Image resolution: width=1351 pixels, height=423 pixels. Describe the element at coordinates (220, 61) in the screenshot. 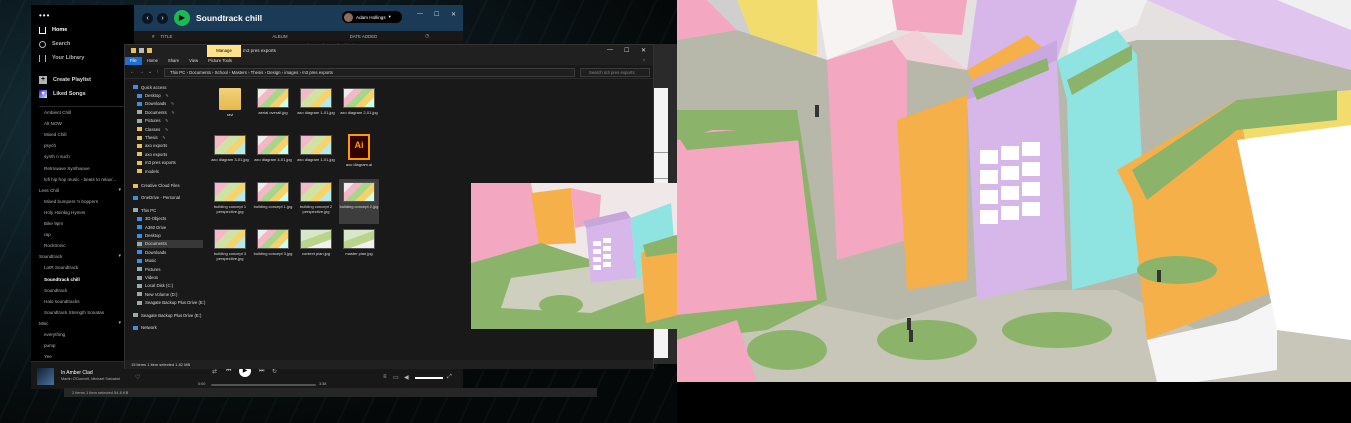

I see `tab-picture-tools: Picture Tools` at that location.